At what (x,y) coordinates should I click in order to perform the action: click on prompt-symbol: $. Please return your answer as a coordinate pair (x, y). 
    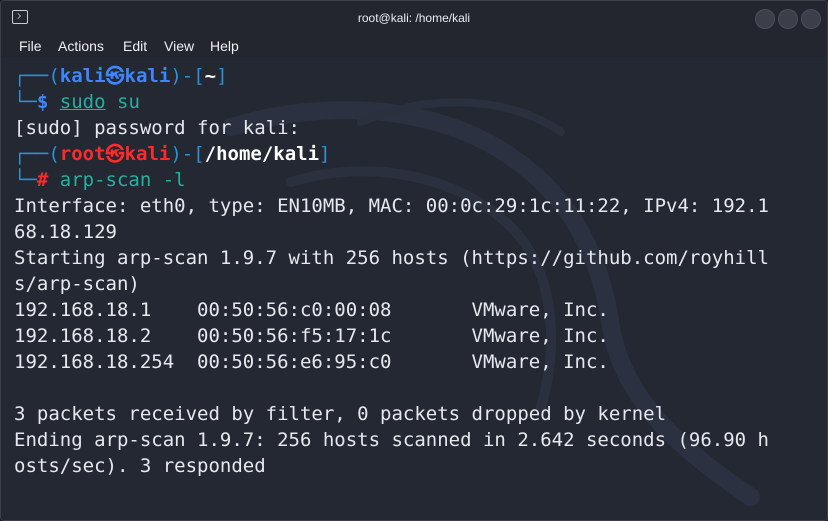
    Looking at the image, I should click on (42, 102).